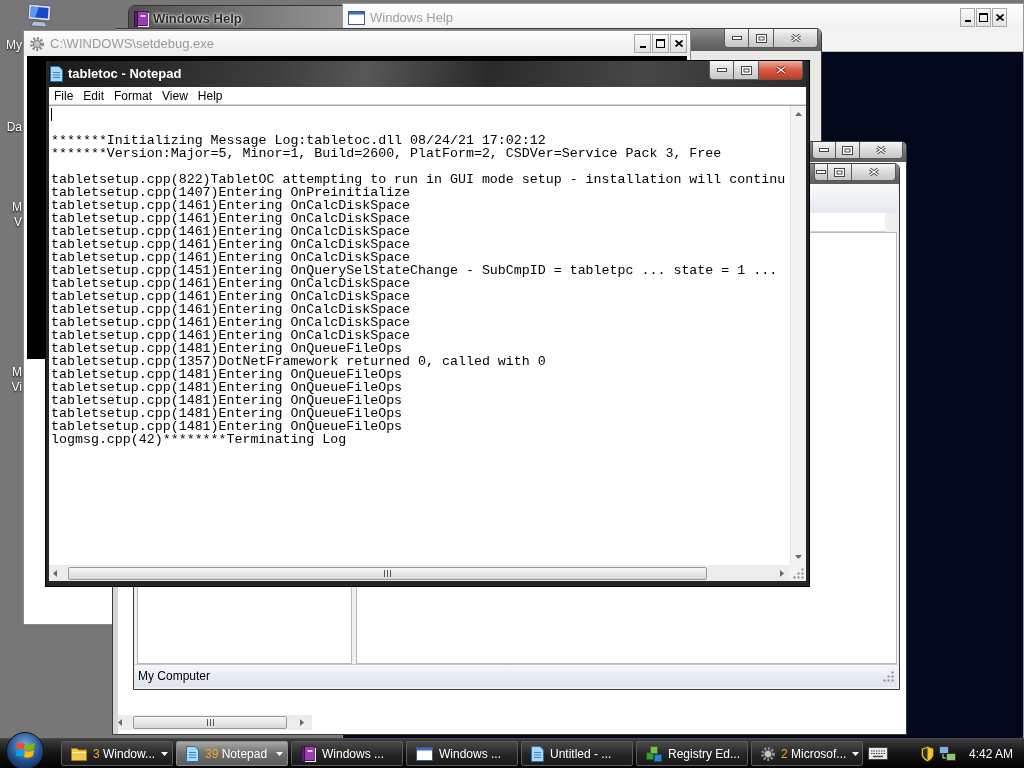 The height and width of the screenshot is (768, 1024). Describe the element at coordinates (231, 192) in the screenshot. I see `text-line: tabletsetup.cpp(1407)Entering OnPreinitialize` at that location.